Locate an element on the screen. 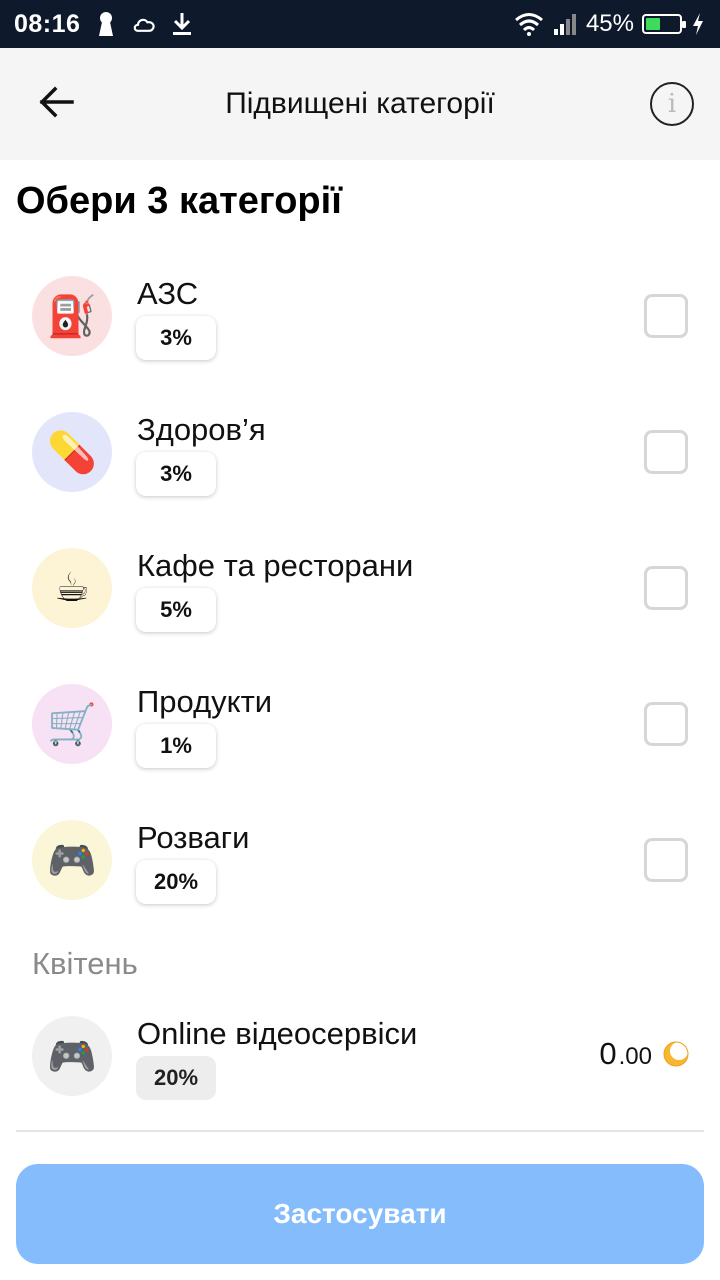  battery-percent: 45% is located at coordinates (609, 23).